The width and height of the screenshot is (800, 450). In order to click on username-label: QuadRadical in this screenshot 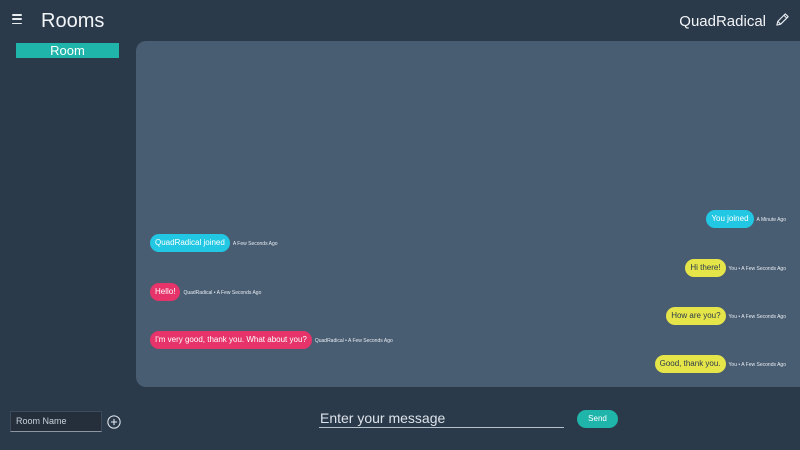, I will do `click(722, 21)`.